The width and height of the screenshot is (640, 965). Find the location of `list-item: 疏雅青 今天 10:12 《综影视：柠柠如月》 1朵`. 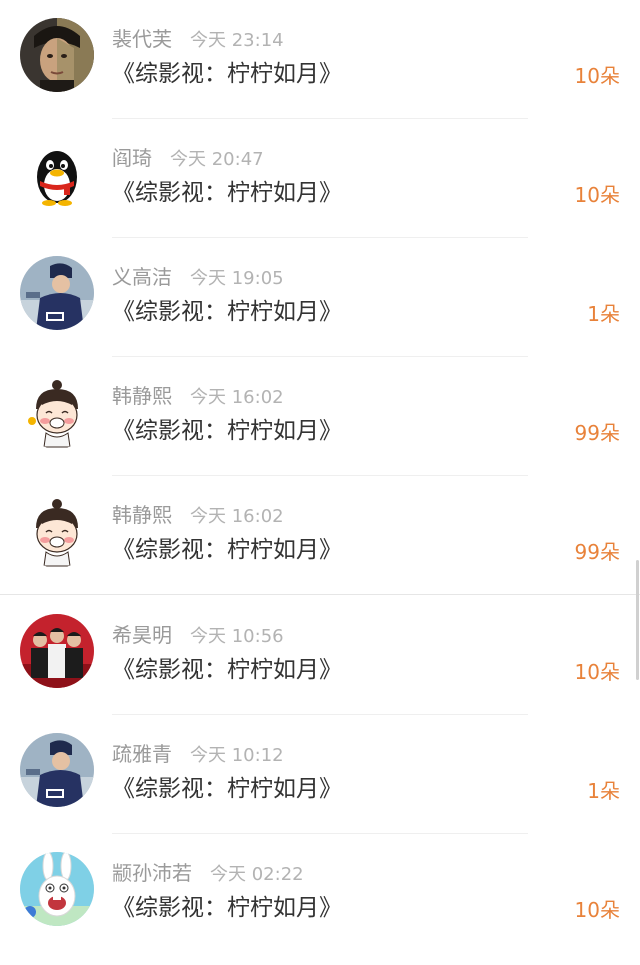

list-item: 疏雅青 今天 10:12 《综影视：柠柠如月》 1朵 is located at coordinates (320, 774).